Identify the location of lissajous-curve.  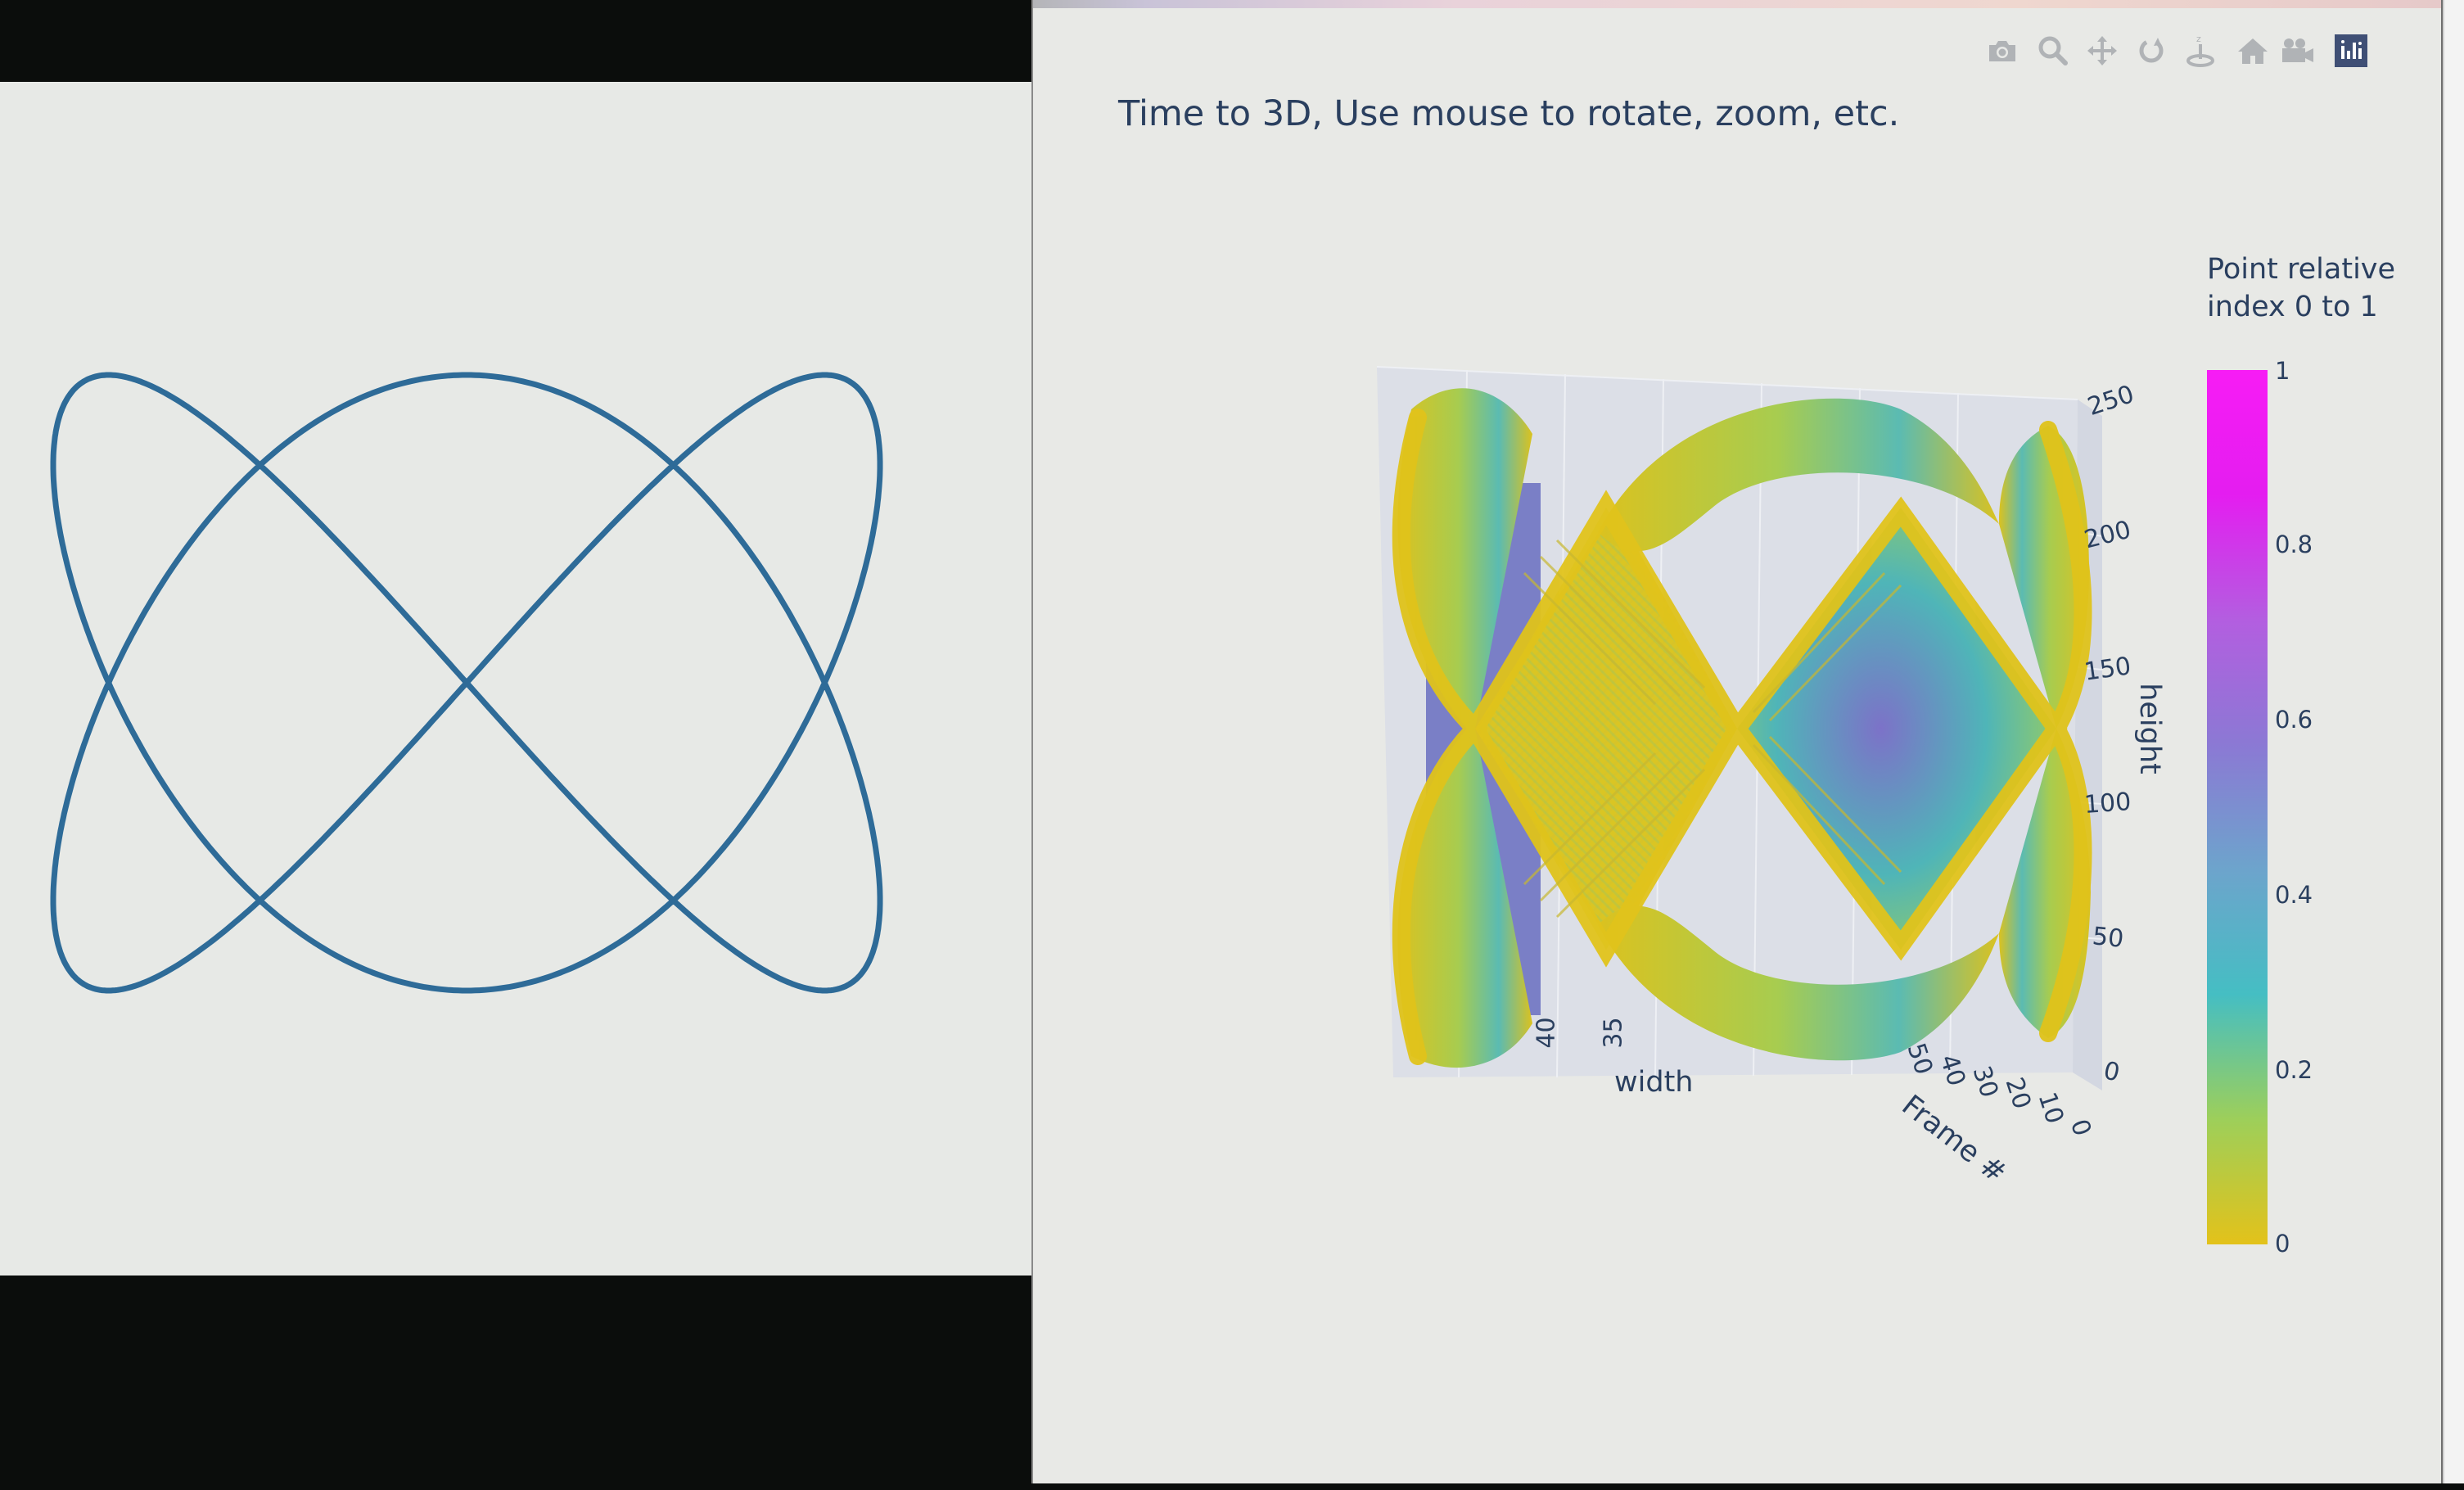
(466, 683).